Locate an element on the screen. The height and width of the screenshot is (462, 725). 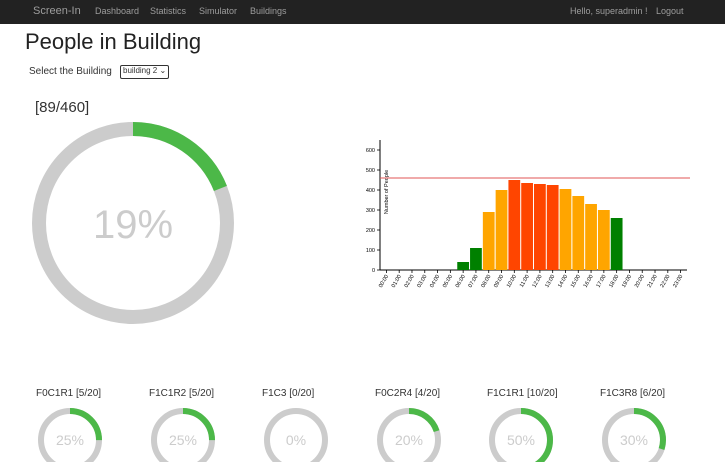
x-tick-label: 14:00 is located at coordinates (563, 281).